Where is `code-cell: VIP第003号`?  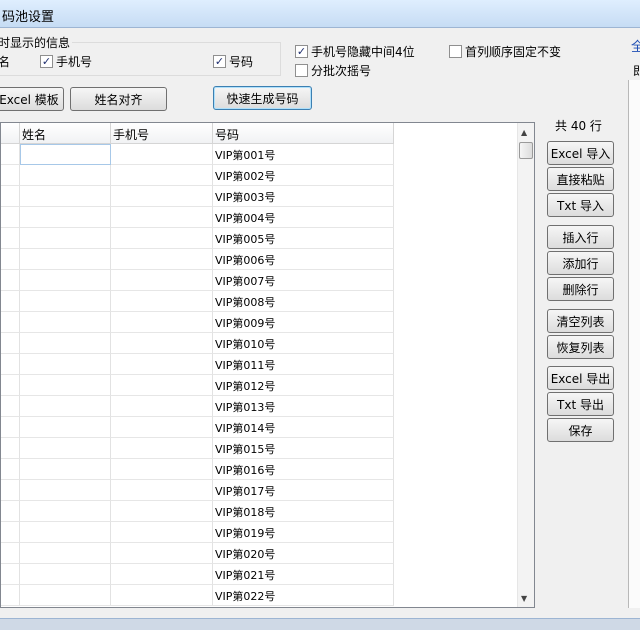 code-cell: VIP第003号 is located at coordinates (303, 196).